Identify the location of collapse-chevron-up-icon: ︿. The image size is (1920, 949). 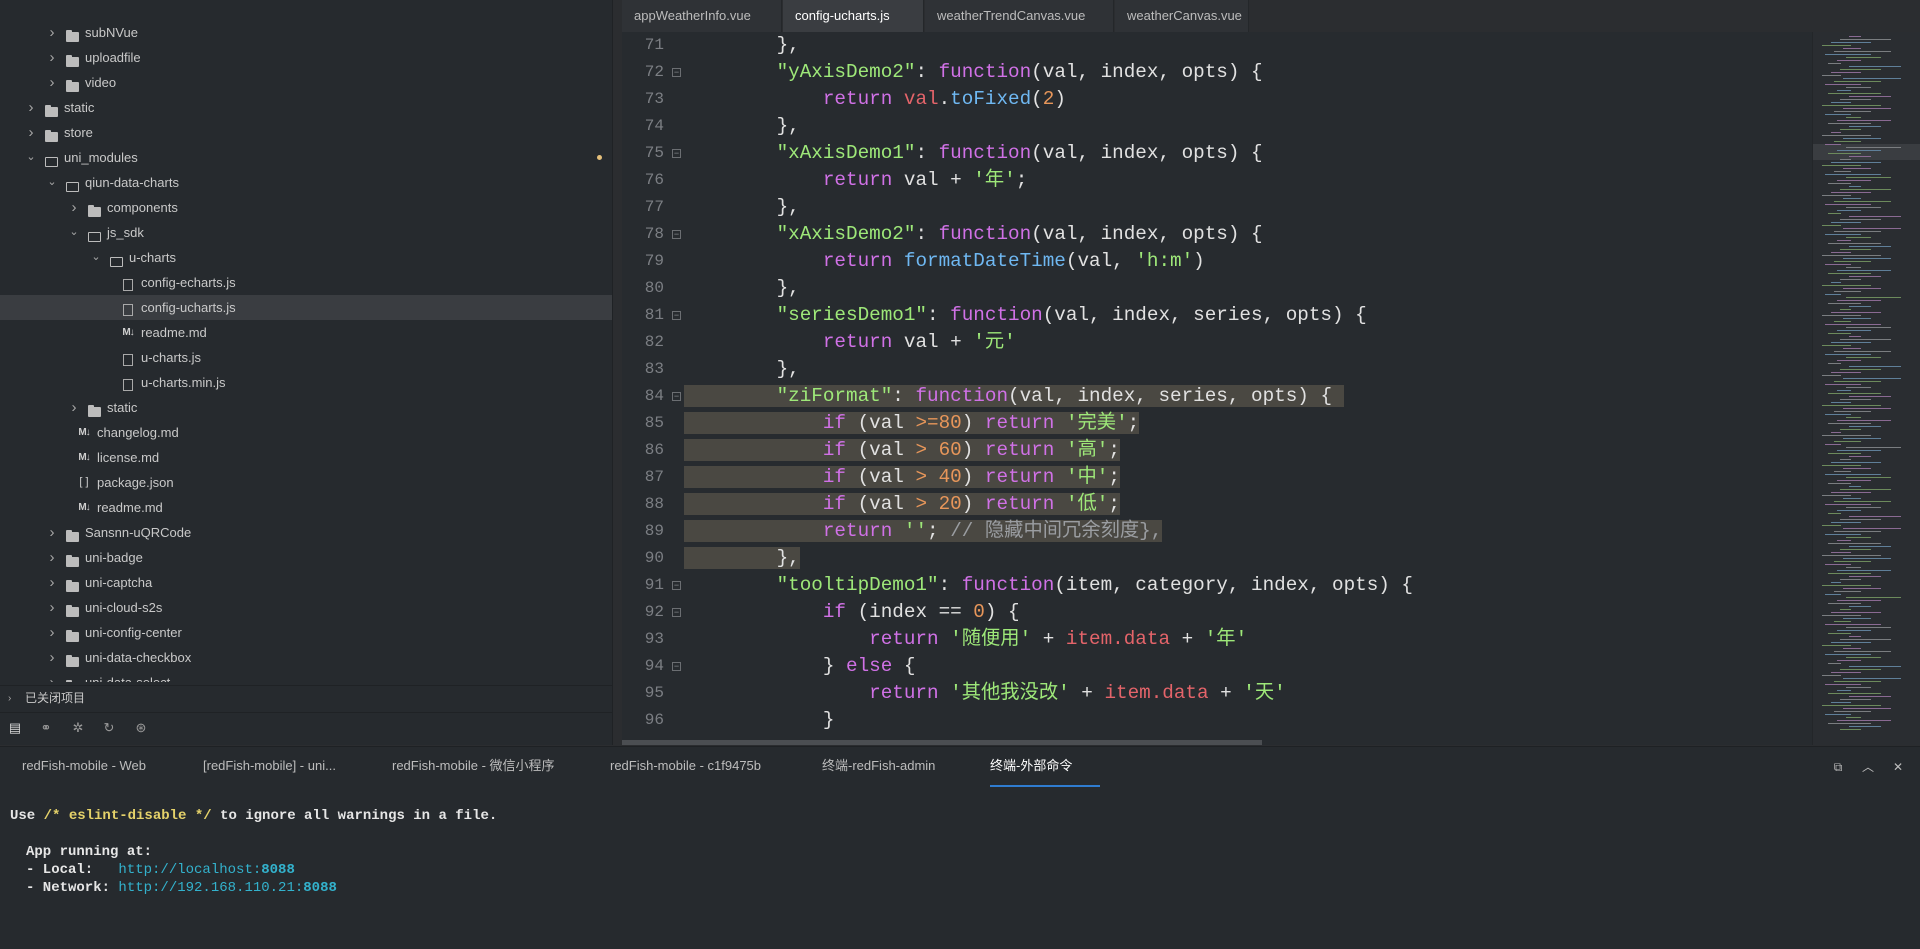
(1868, 767).